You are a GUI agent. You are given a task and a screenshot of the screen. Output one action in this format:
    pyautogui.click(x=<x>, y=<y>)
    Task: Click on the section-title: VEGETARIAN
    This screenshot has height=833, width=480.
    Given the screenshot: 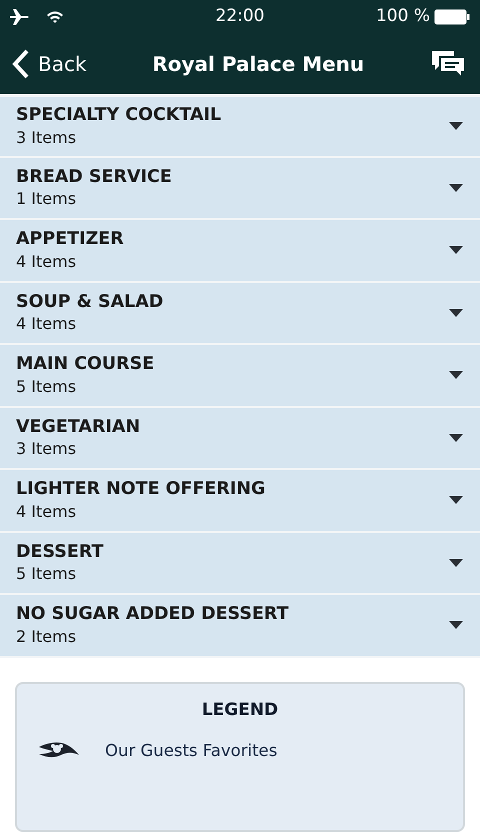 What is the action you would take?
    pyautogui.click(x=78, y=427)
    